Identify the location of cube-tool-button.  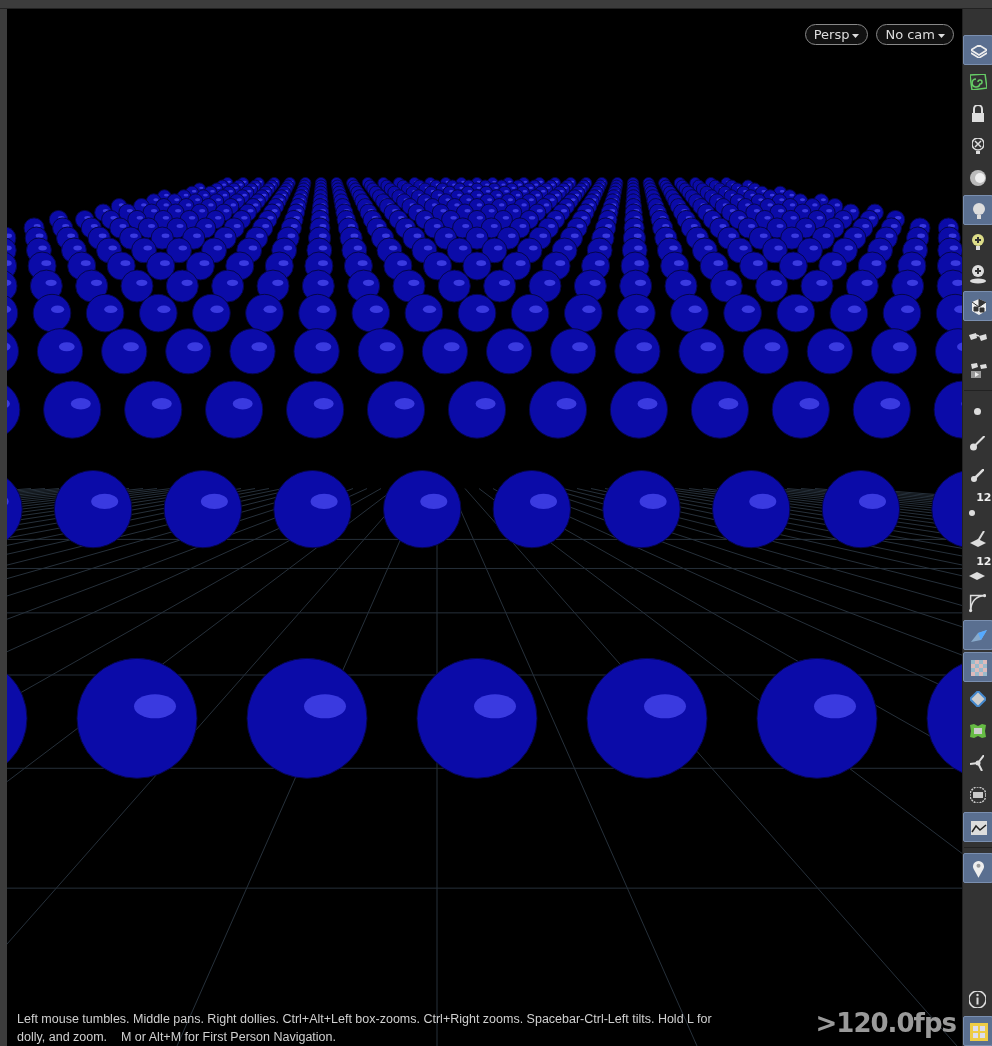
(977, 306).